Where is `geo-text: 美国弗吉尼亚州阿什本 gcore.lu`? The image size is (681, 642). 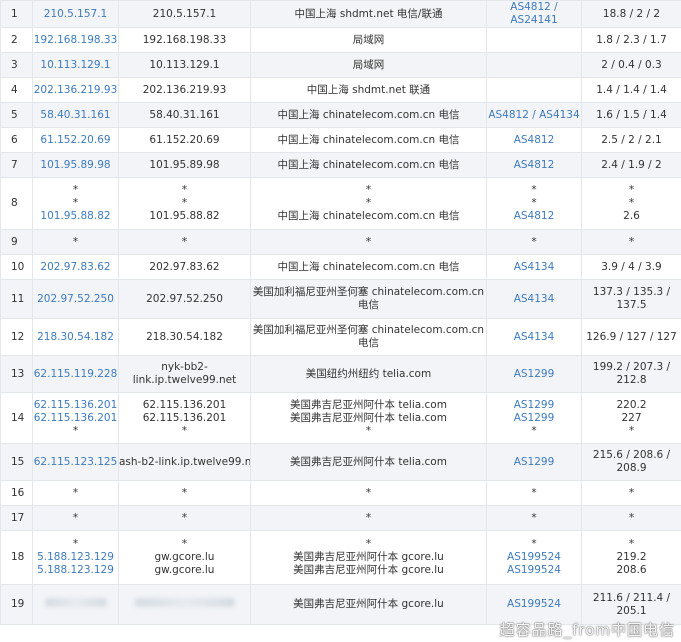
geo-text: 美国弗吉尼亚州阿什本 gcore.lu is located at coordinates (368, 557).